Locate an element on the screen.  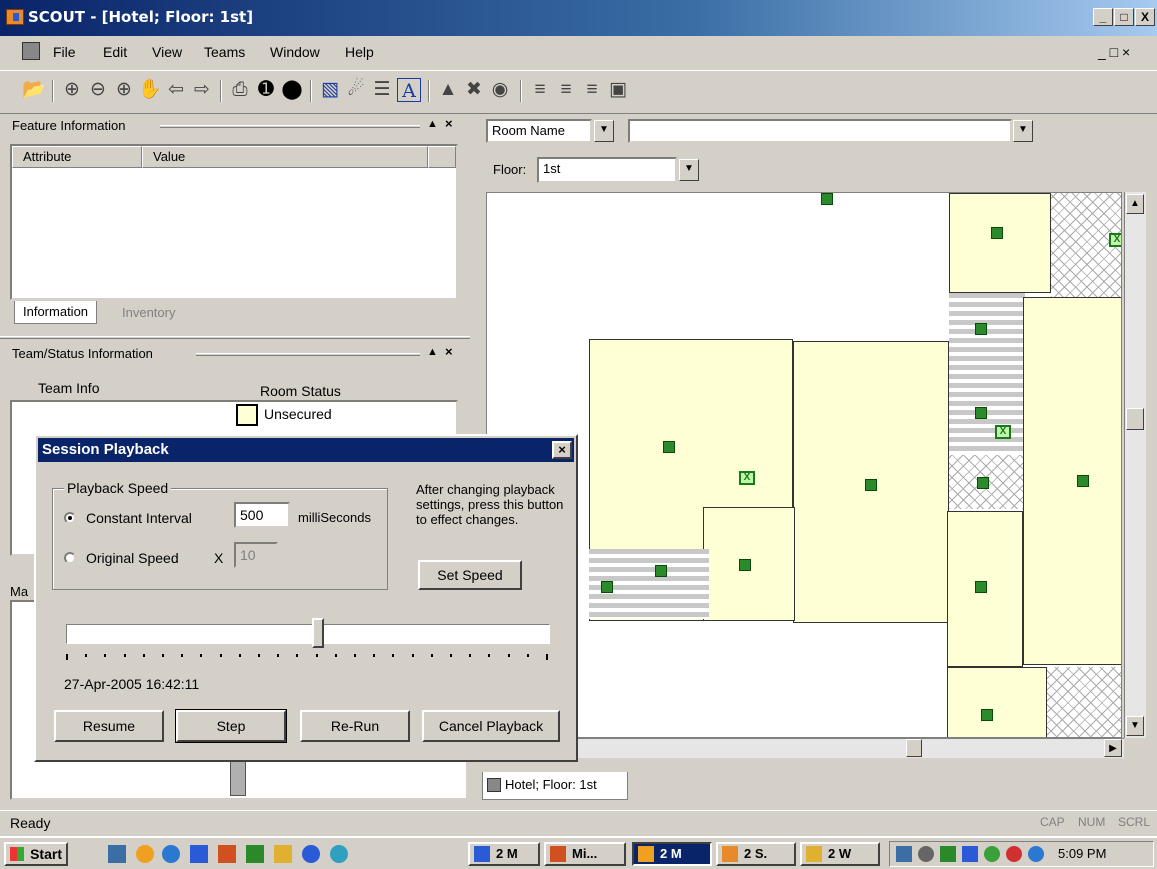
filter-field-dropdown: ▼ is located at coordinates (604, 131).